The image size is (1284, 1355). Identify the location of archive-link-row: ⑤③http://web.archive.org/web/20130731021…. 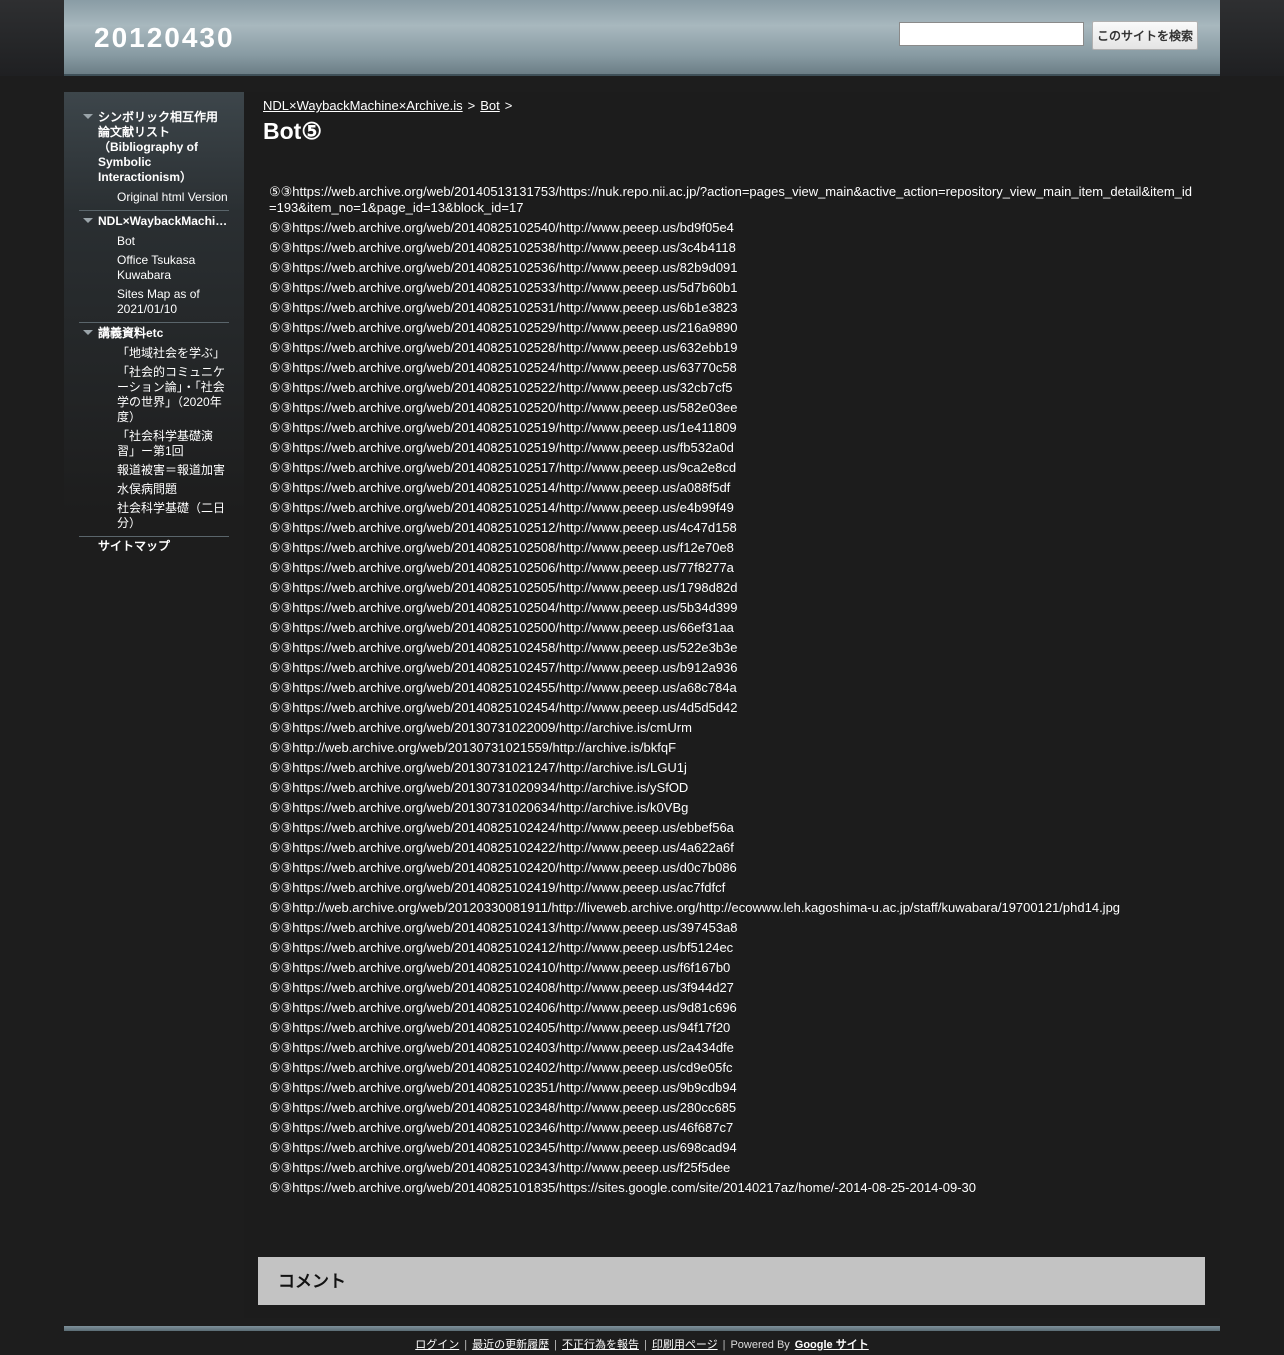
(473, 747).